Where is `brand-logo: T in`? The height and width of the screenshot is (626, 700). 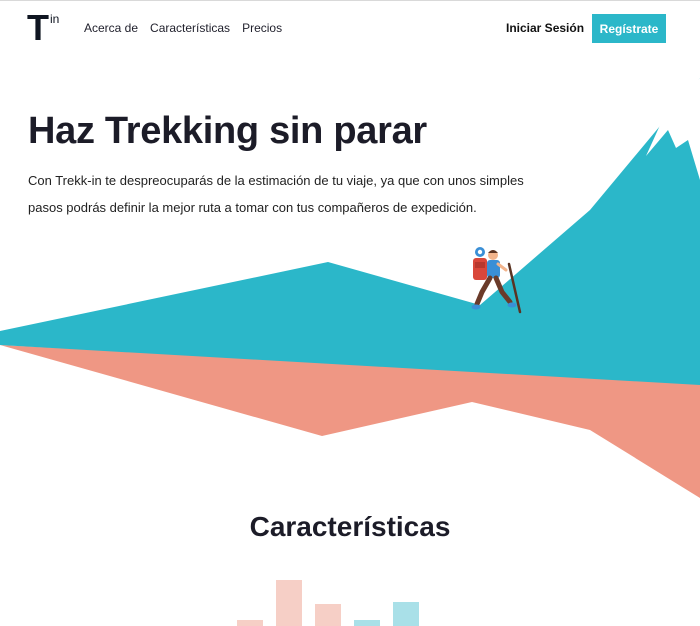 brand-logo: T in is located at coordinates (47, 27).